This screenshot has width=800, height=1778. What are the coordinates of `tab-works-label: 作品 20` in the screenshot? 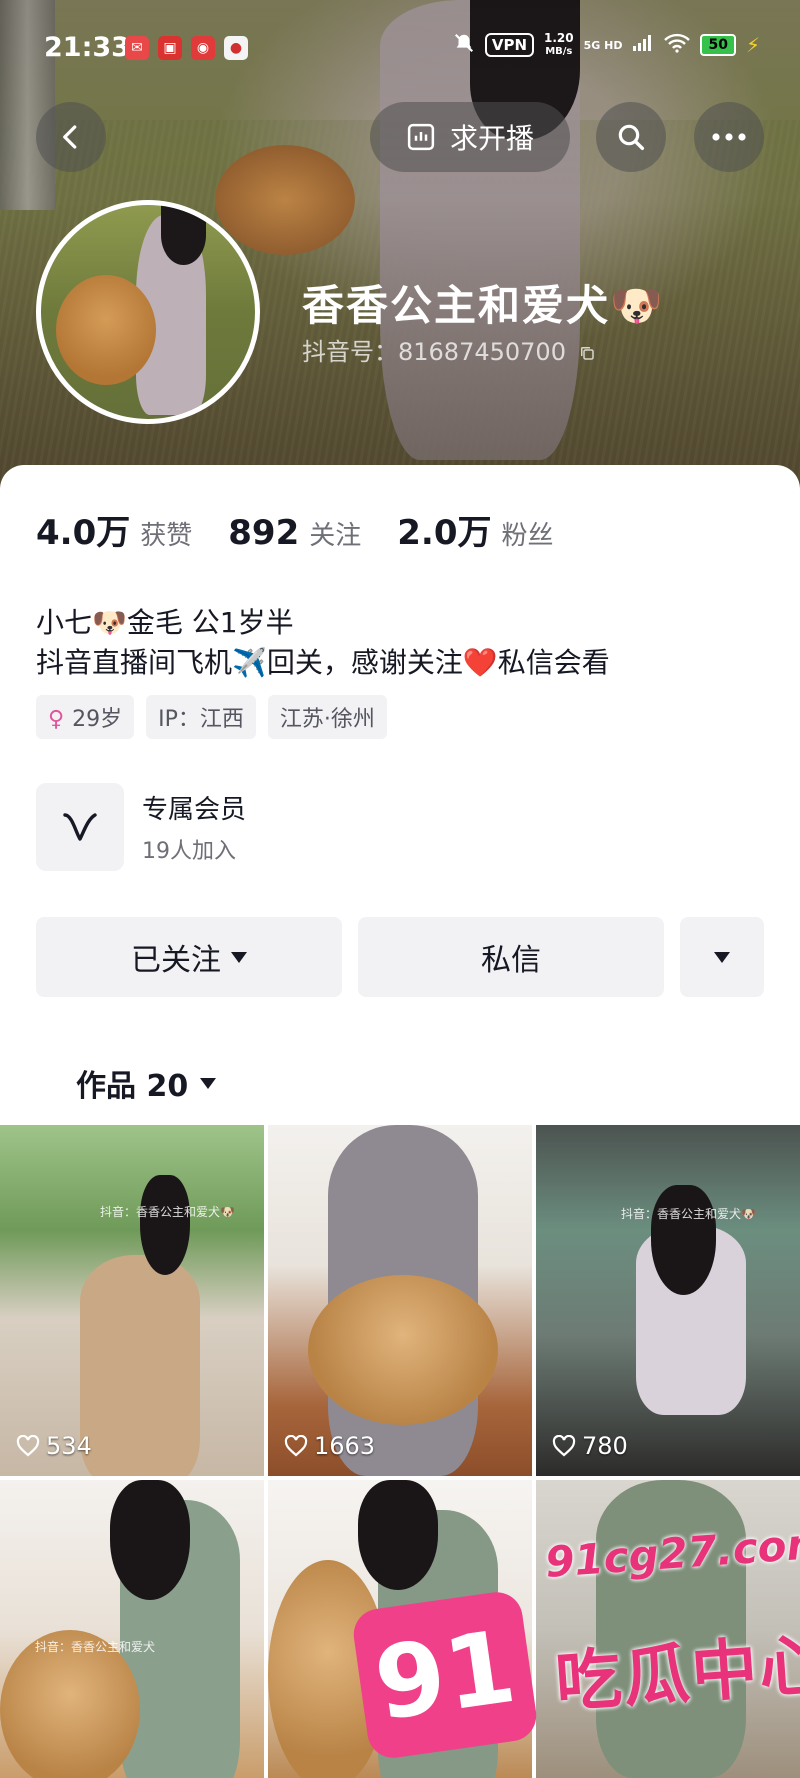 It's located at (132, 1086).